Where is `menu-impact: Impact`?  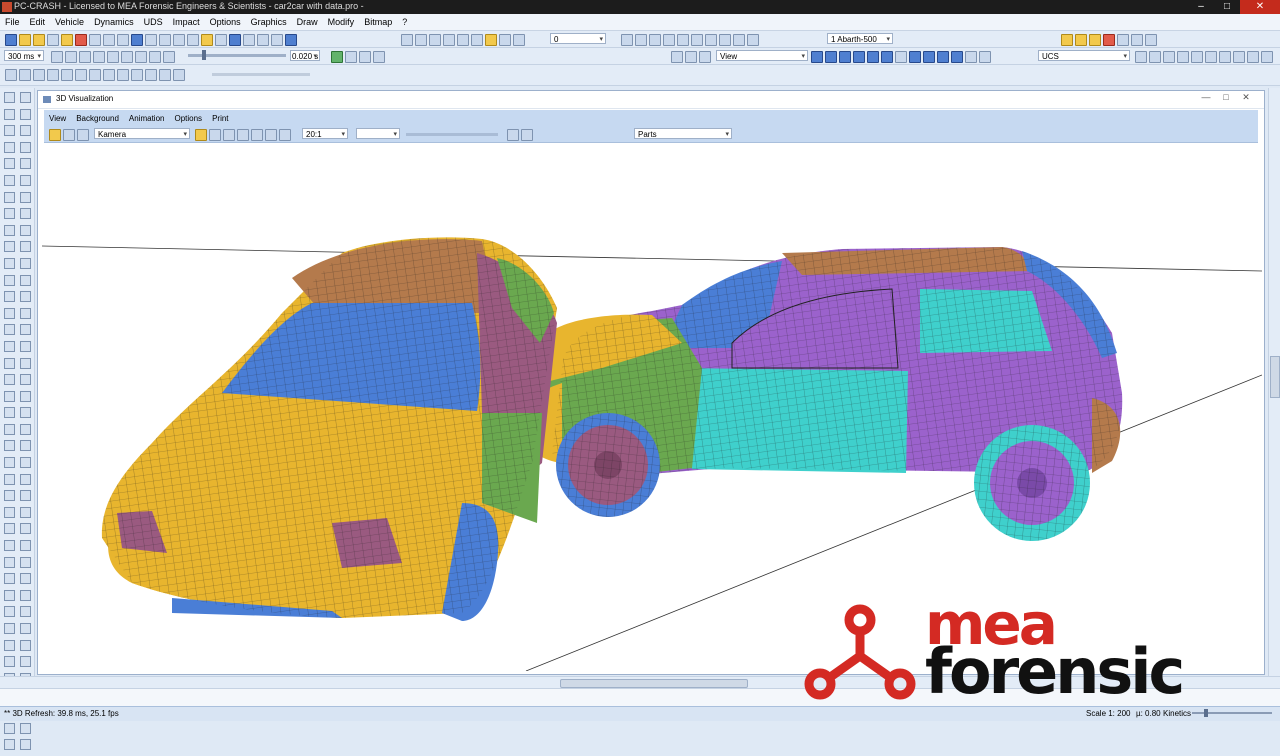
menu-impact: Impact is located at coordinates (186, 22).